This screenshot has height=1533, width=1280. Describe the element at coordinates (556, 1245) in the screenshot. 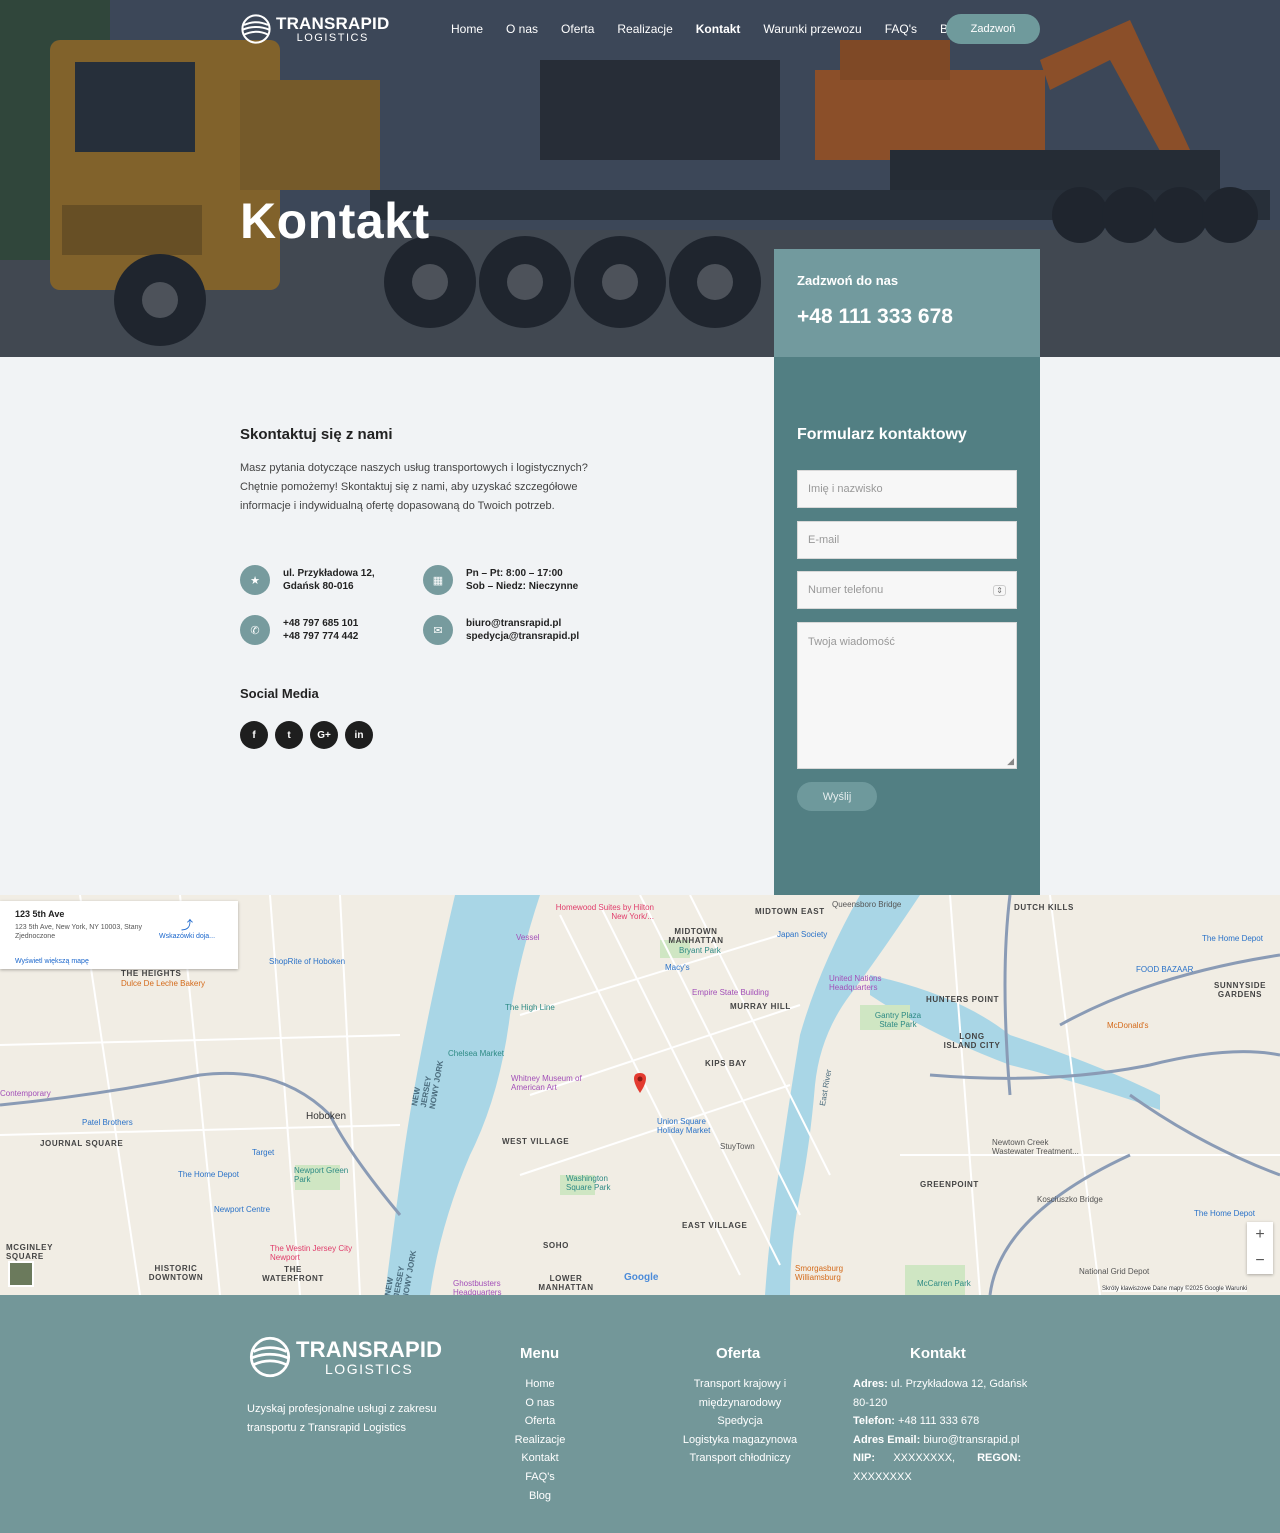

I see `map-label: SOHO` at that location.